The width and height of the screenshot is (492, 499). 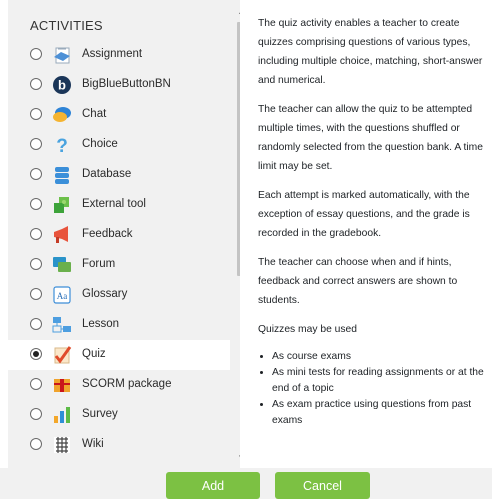 What do you see at coordinates (62, 385) in the screenshot?
I see `scorm-icon` at bounding box center [62, 385].